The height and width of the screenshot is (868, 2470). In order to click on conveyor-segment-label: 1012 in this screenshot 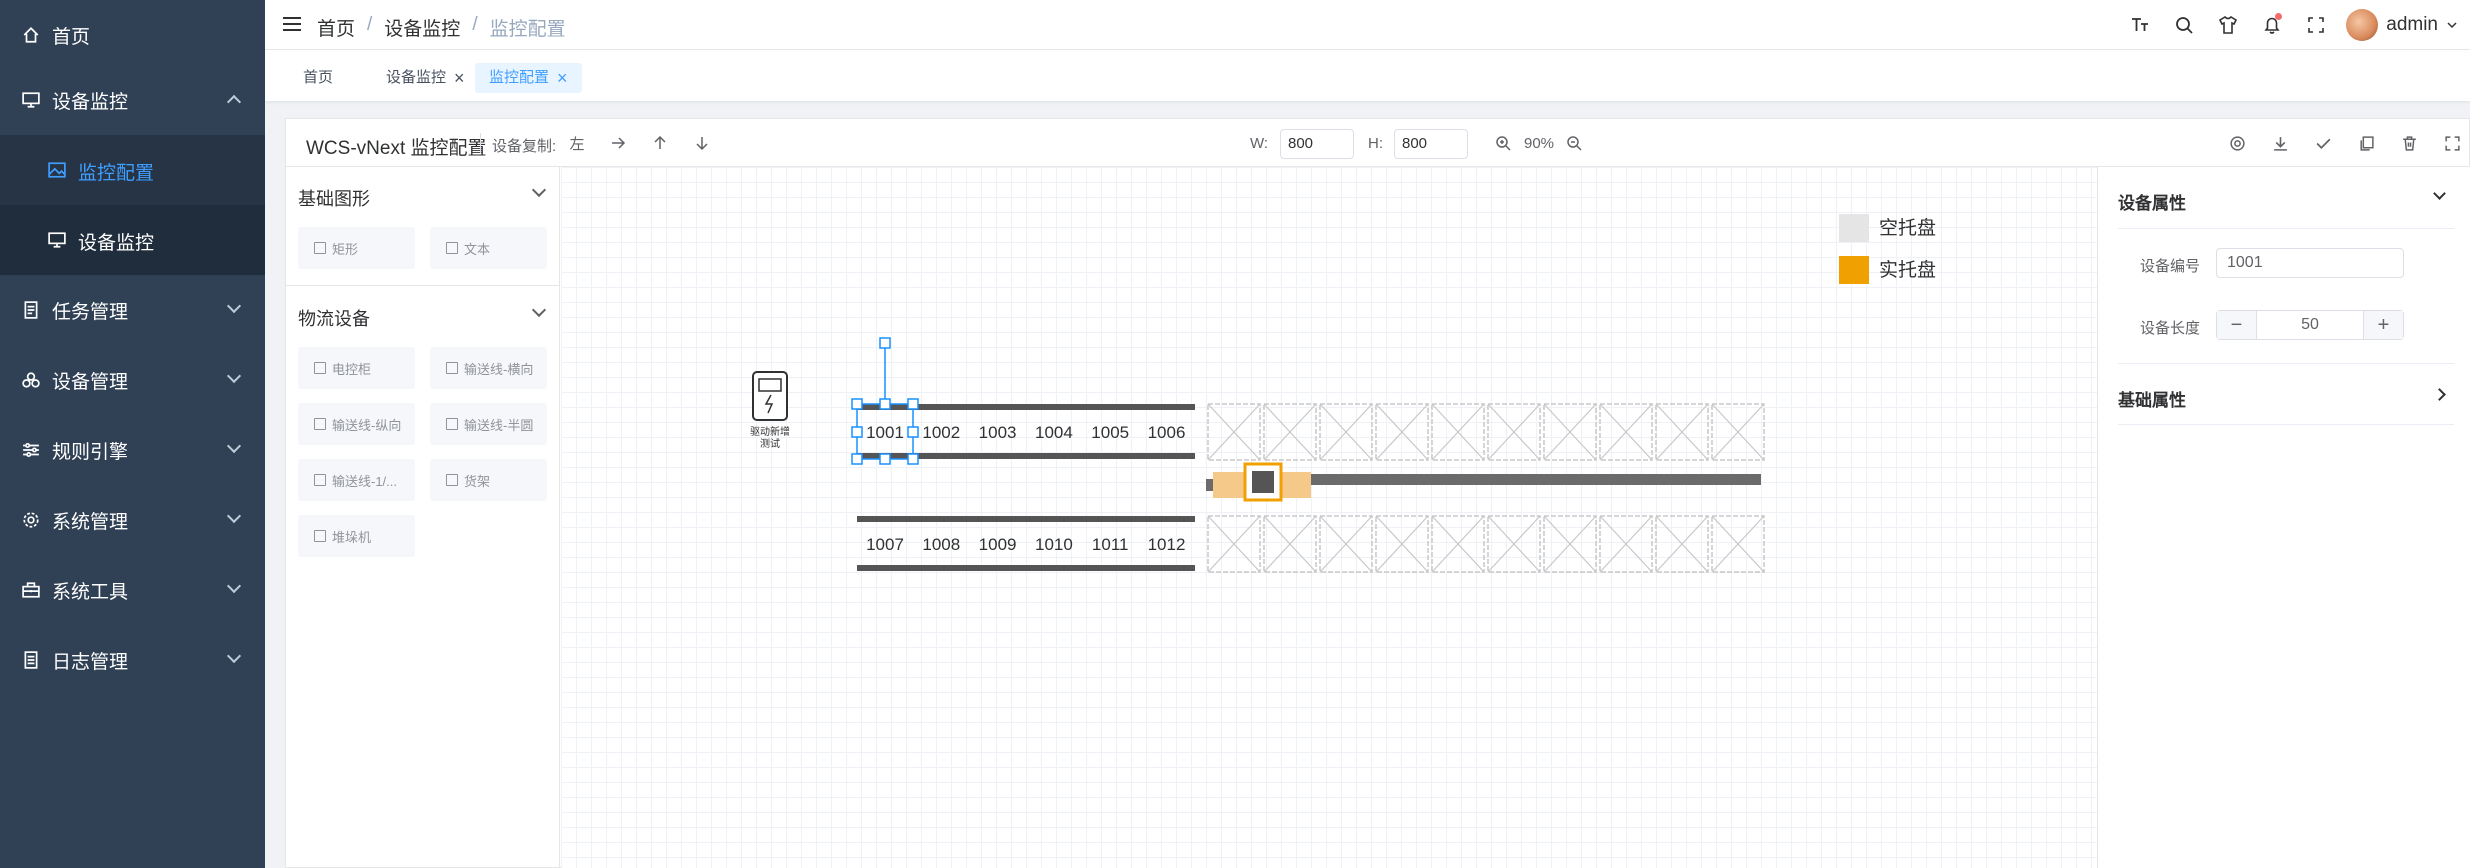, I will do `click(1167, 544)`.